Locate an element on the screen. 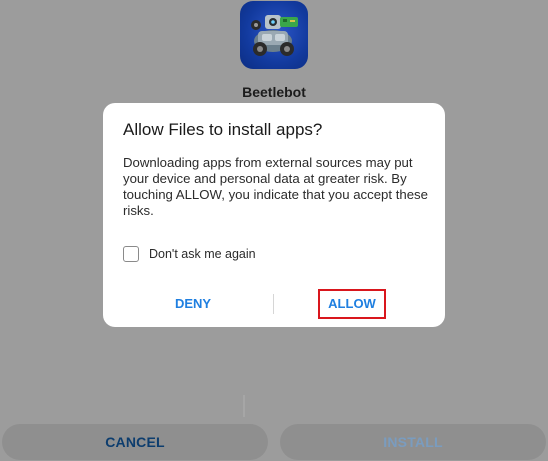 The image size is (548, 461). dont-ask-again-label: Don't ask me again is located at coordinates (202, 254).